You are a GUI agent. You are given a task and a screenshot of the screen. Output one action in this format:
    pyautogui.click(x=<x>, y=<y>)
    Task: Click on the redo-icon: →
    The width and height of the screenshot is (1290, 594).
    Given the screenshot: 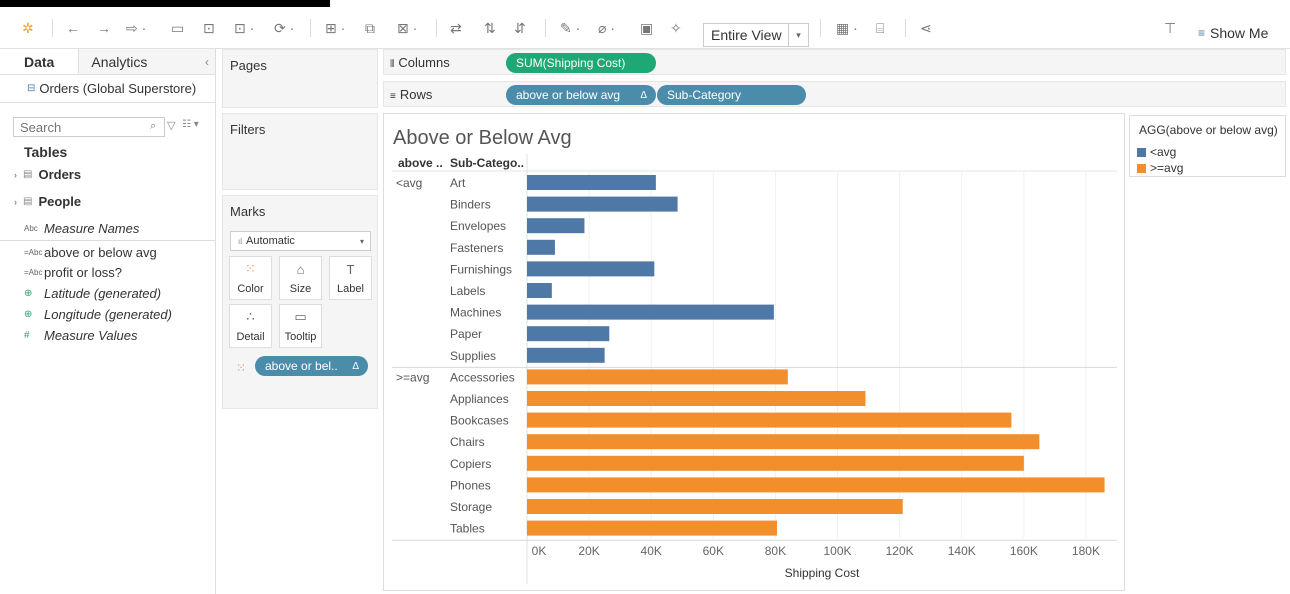 What is the action you would take?
    pyautogui.click(x=104, y=28)
    